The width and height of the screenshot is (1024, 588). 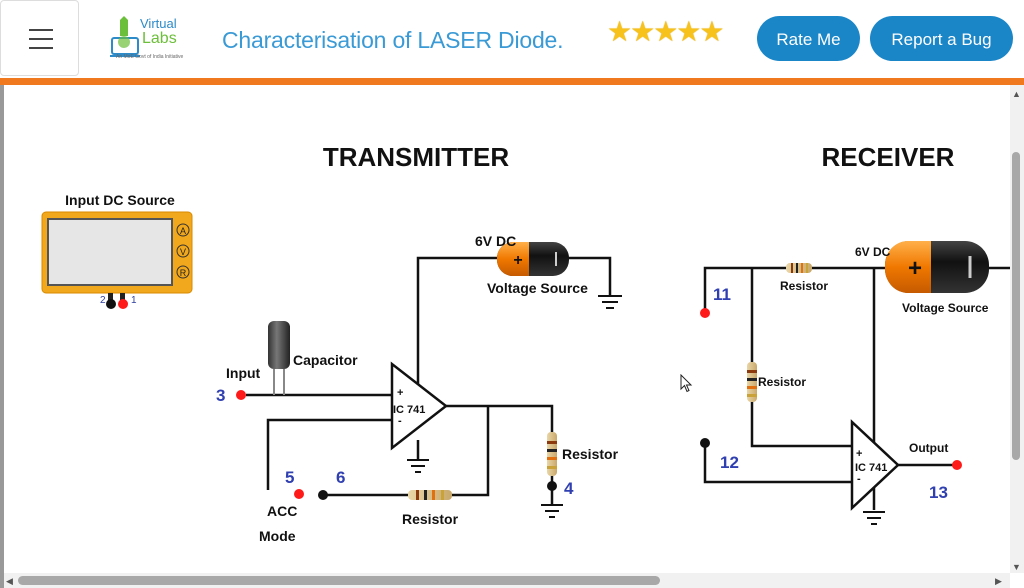 I want to click on resistor-label-bottom: Resistor, so click(x=430, y=519).